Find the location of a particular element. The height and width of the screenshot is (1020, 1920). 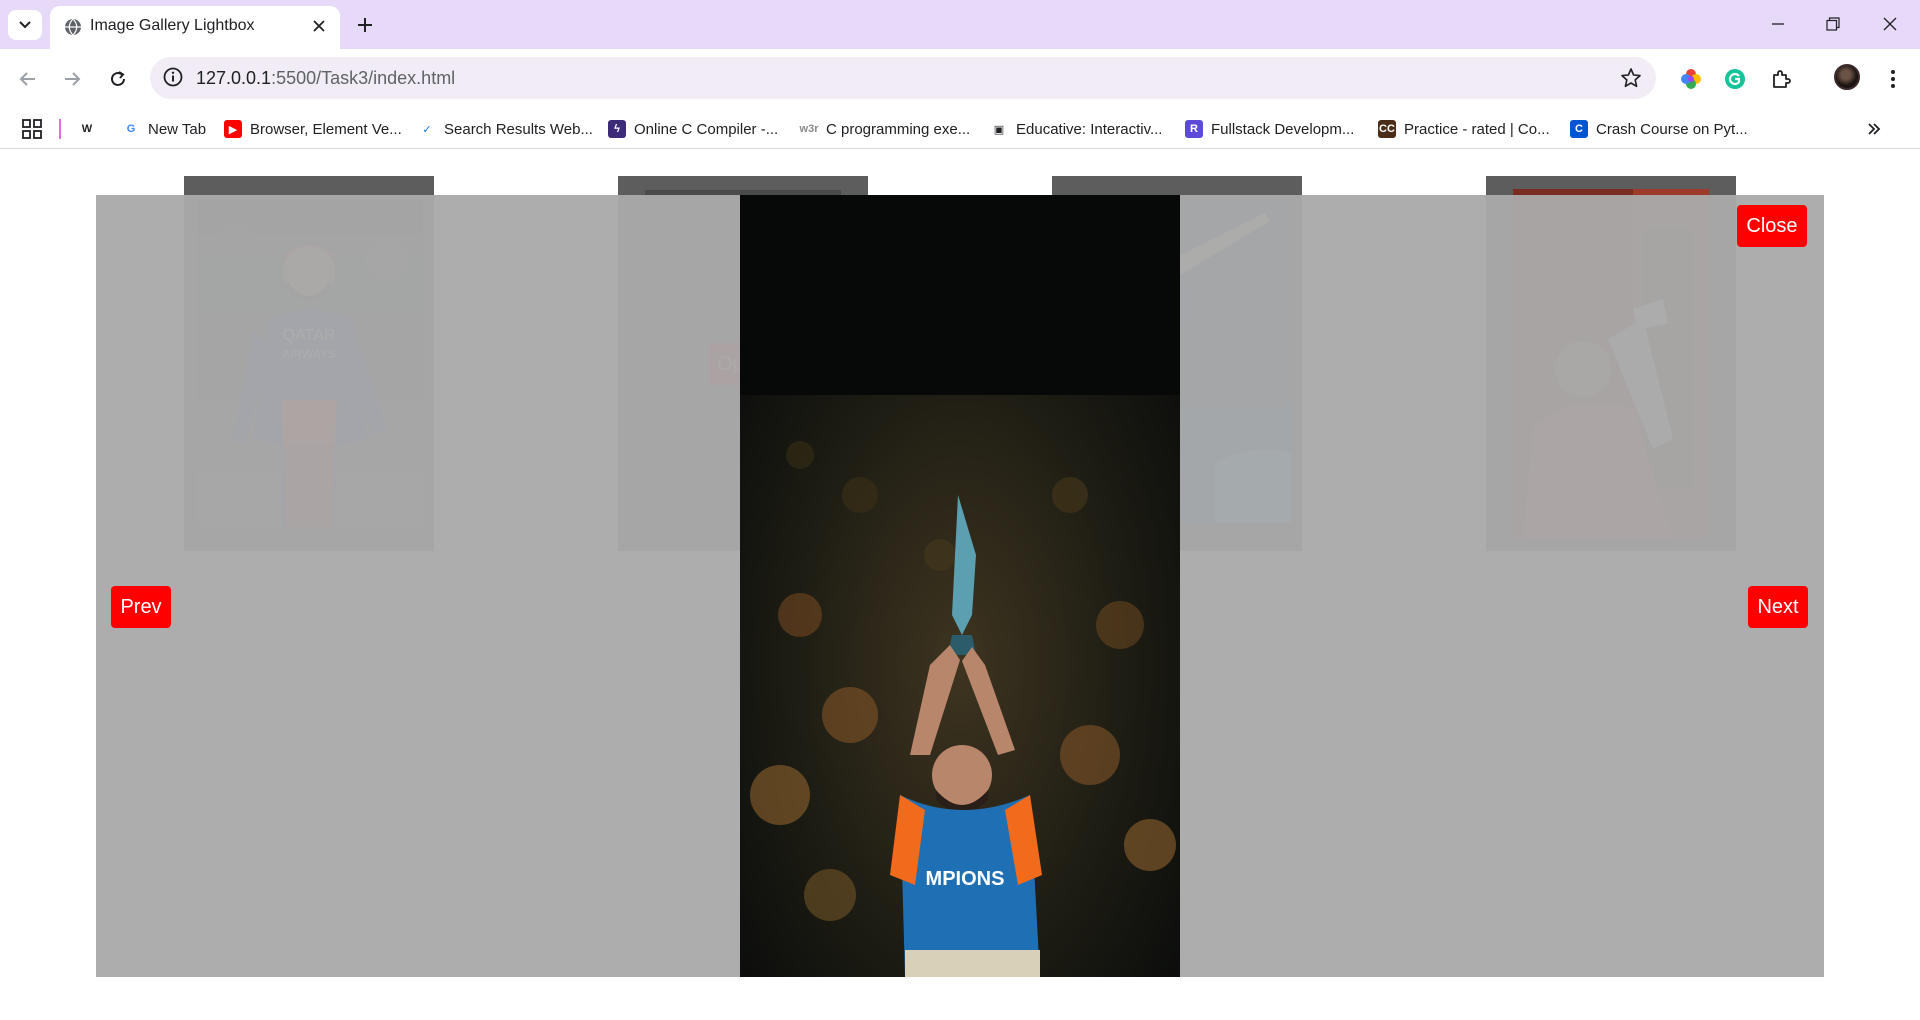

back-button is located at coordinates (28, 79).